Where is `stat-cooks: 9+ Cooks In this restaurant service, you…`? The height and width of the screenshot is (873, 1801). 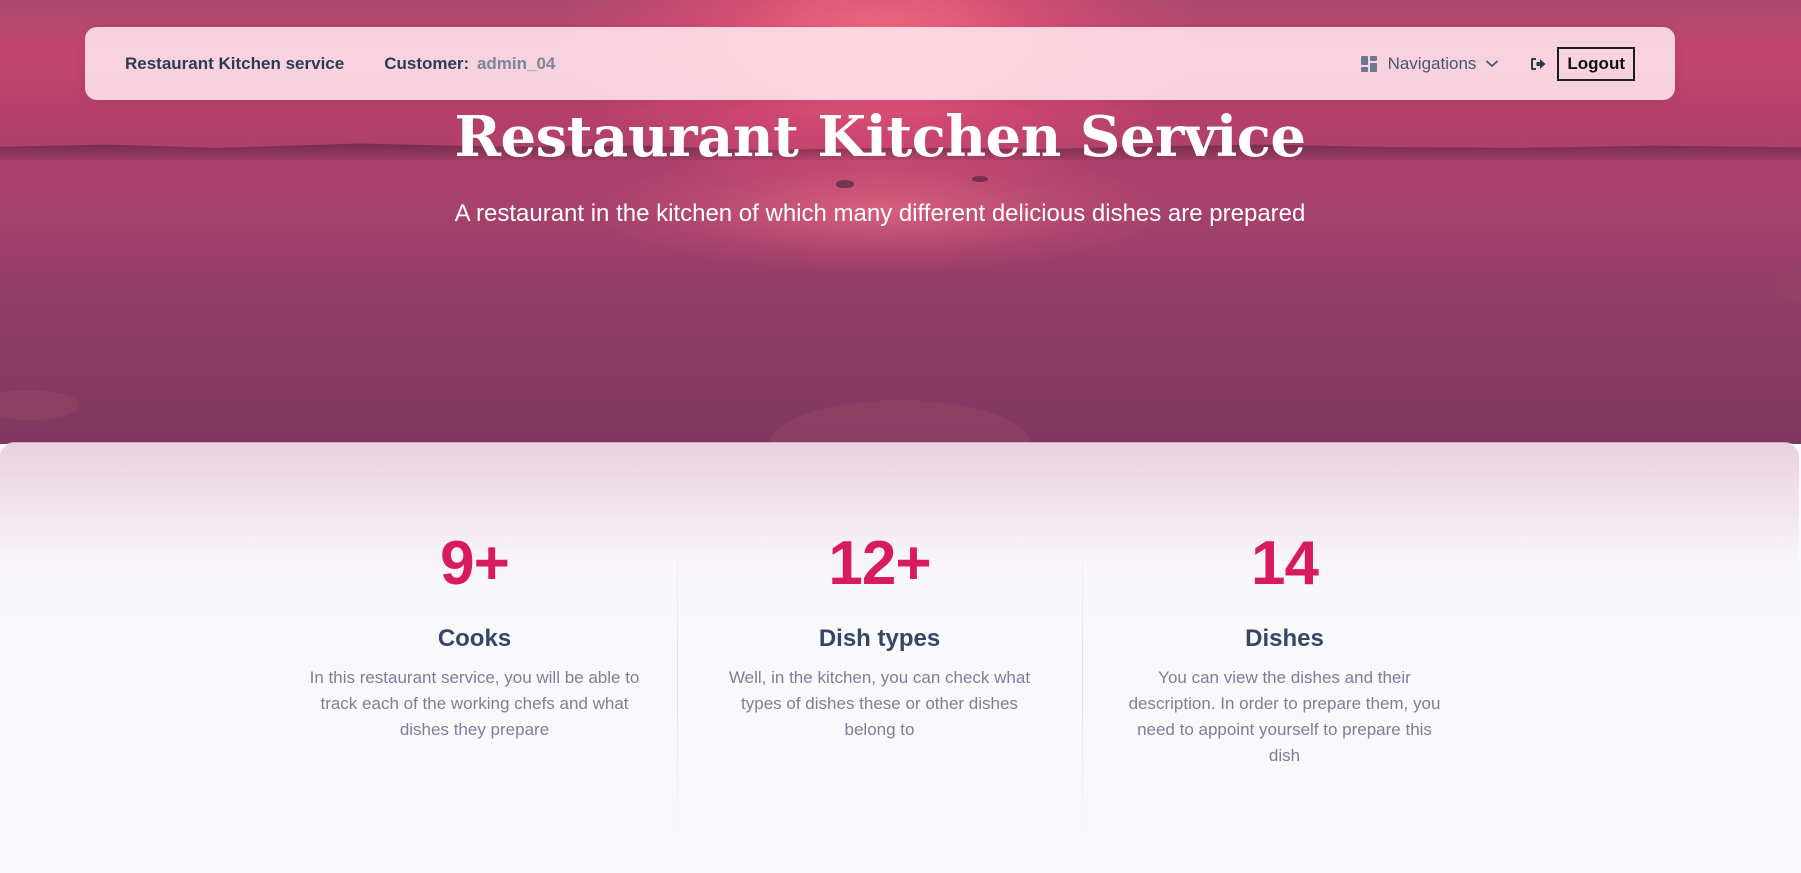
stat-cooks: 9+ Cooks In this restaurant service, you… is located at coordinates (474, 678).